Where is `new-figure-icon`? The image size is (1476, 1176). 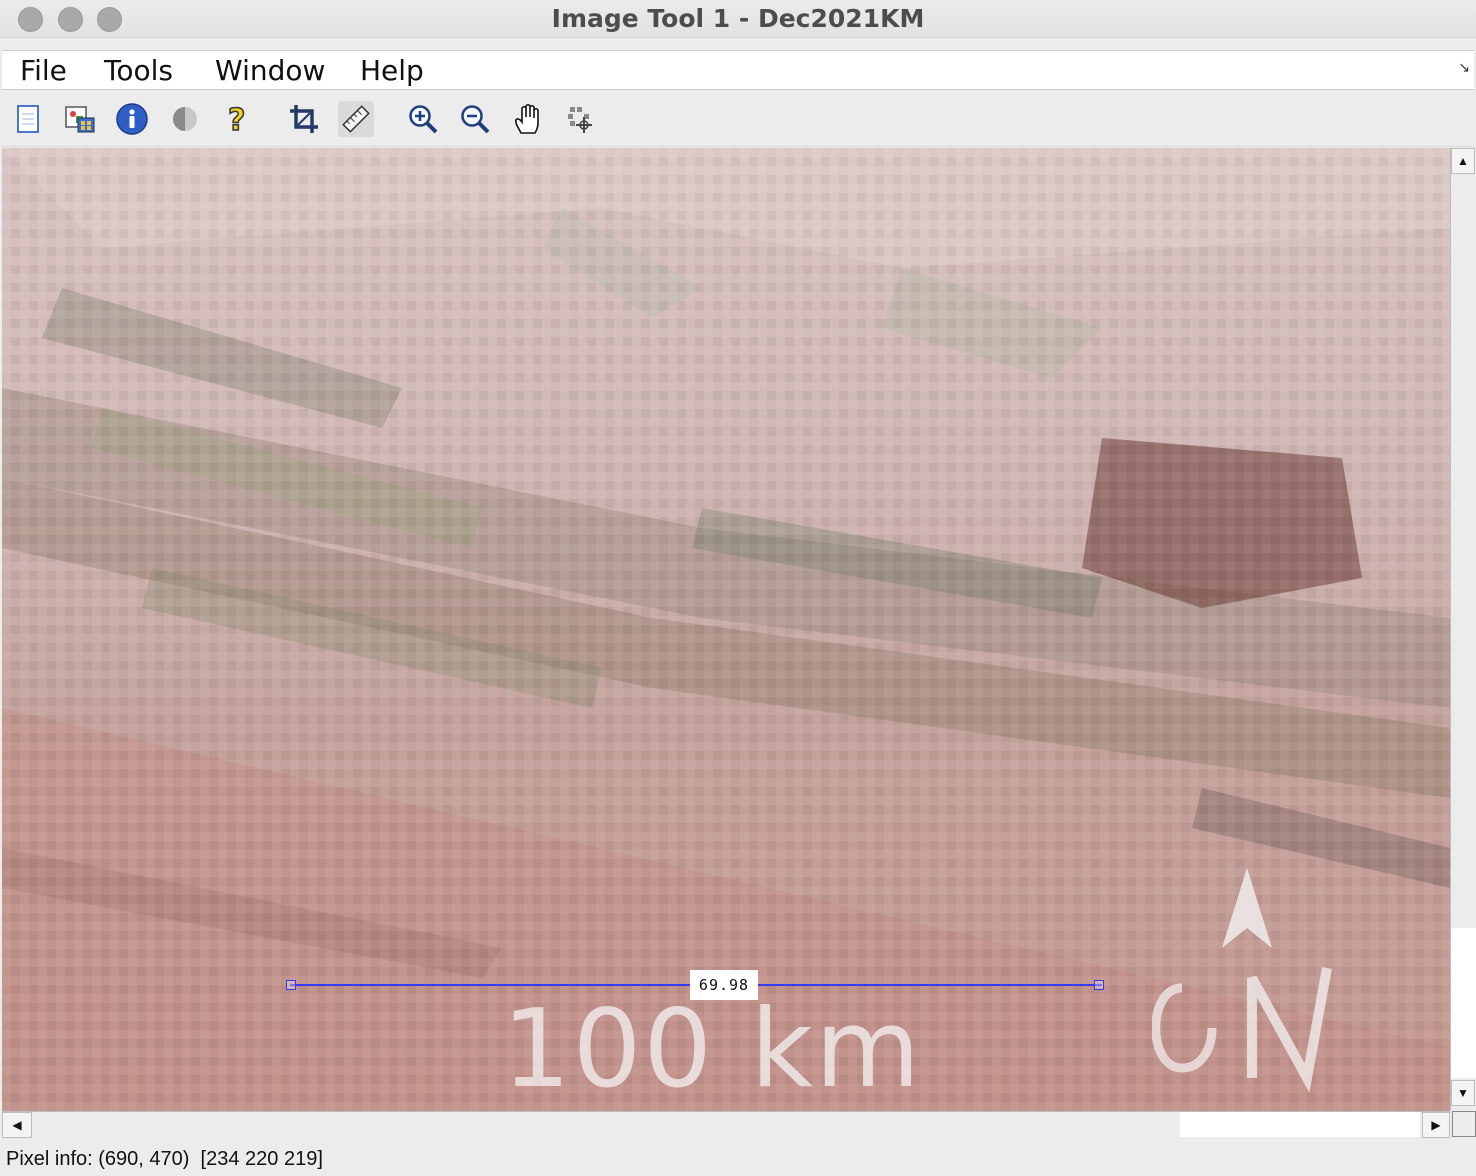
new-figure-icon is located at coordinates (28, 119).